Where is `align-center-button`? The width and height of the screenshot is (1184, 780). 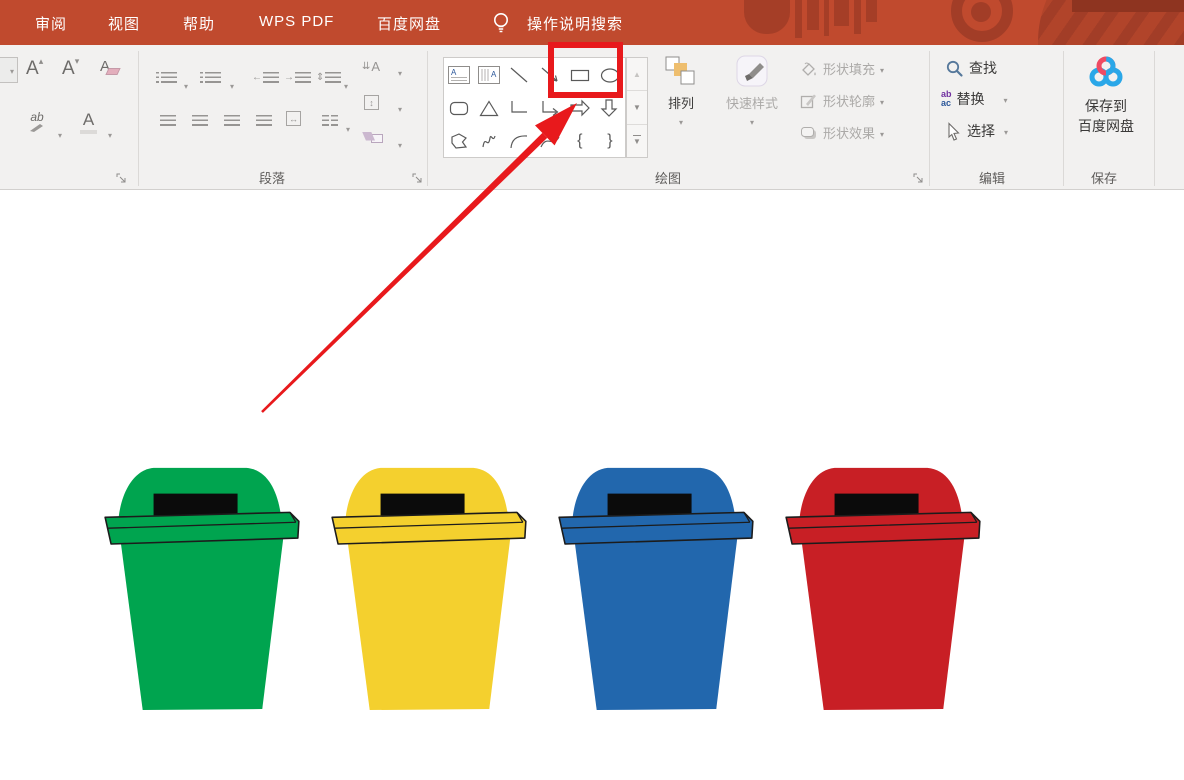
align-center-button is located at coordinates (200, 120).